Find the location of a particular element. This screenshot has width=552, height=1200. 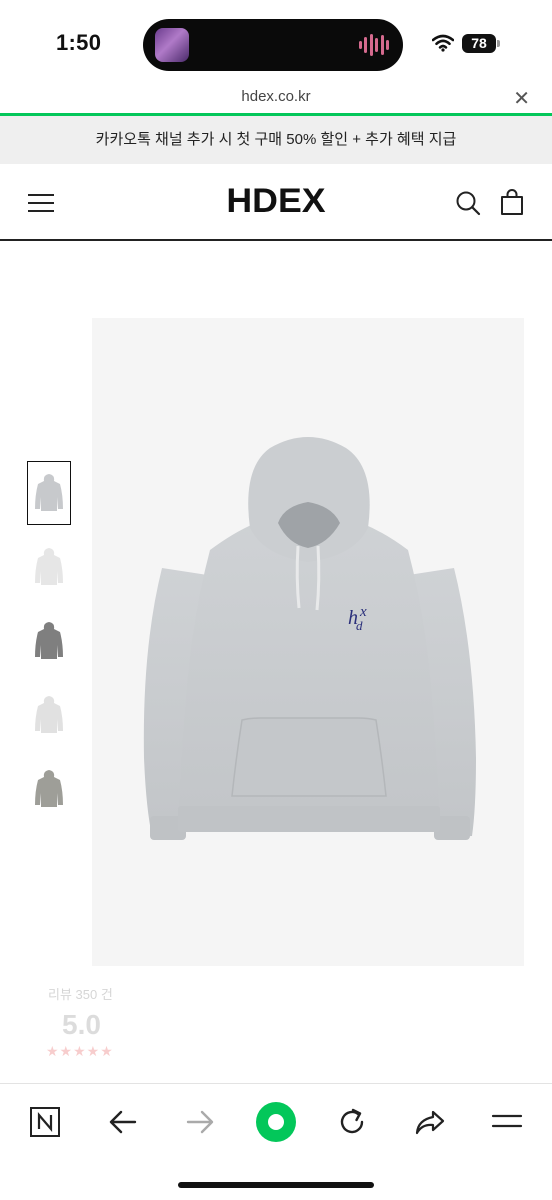

wifi-icon is located at coordinates (443, 43).